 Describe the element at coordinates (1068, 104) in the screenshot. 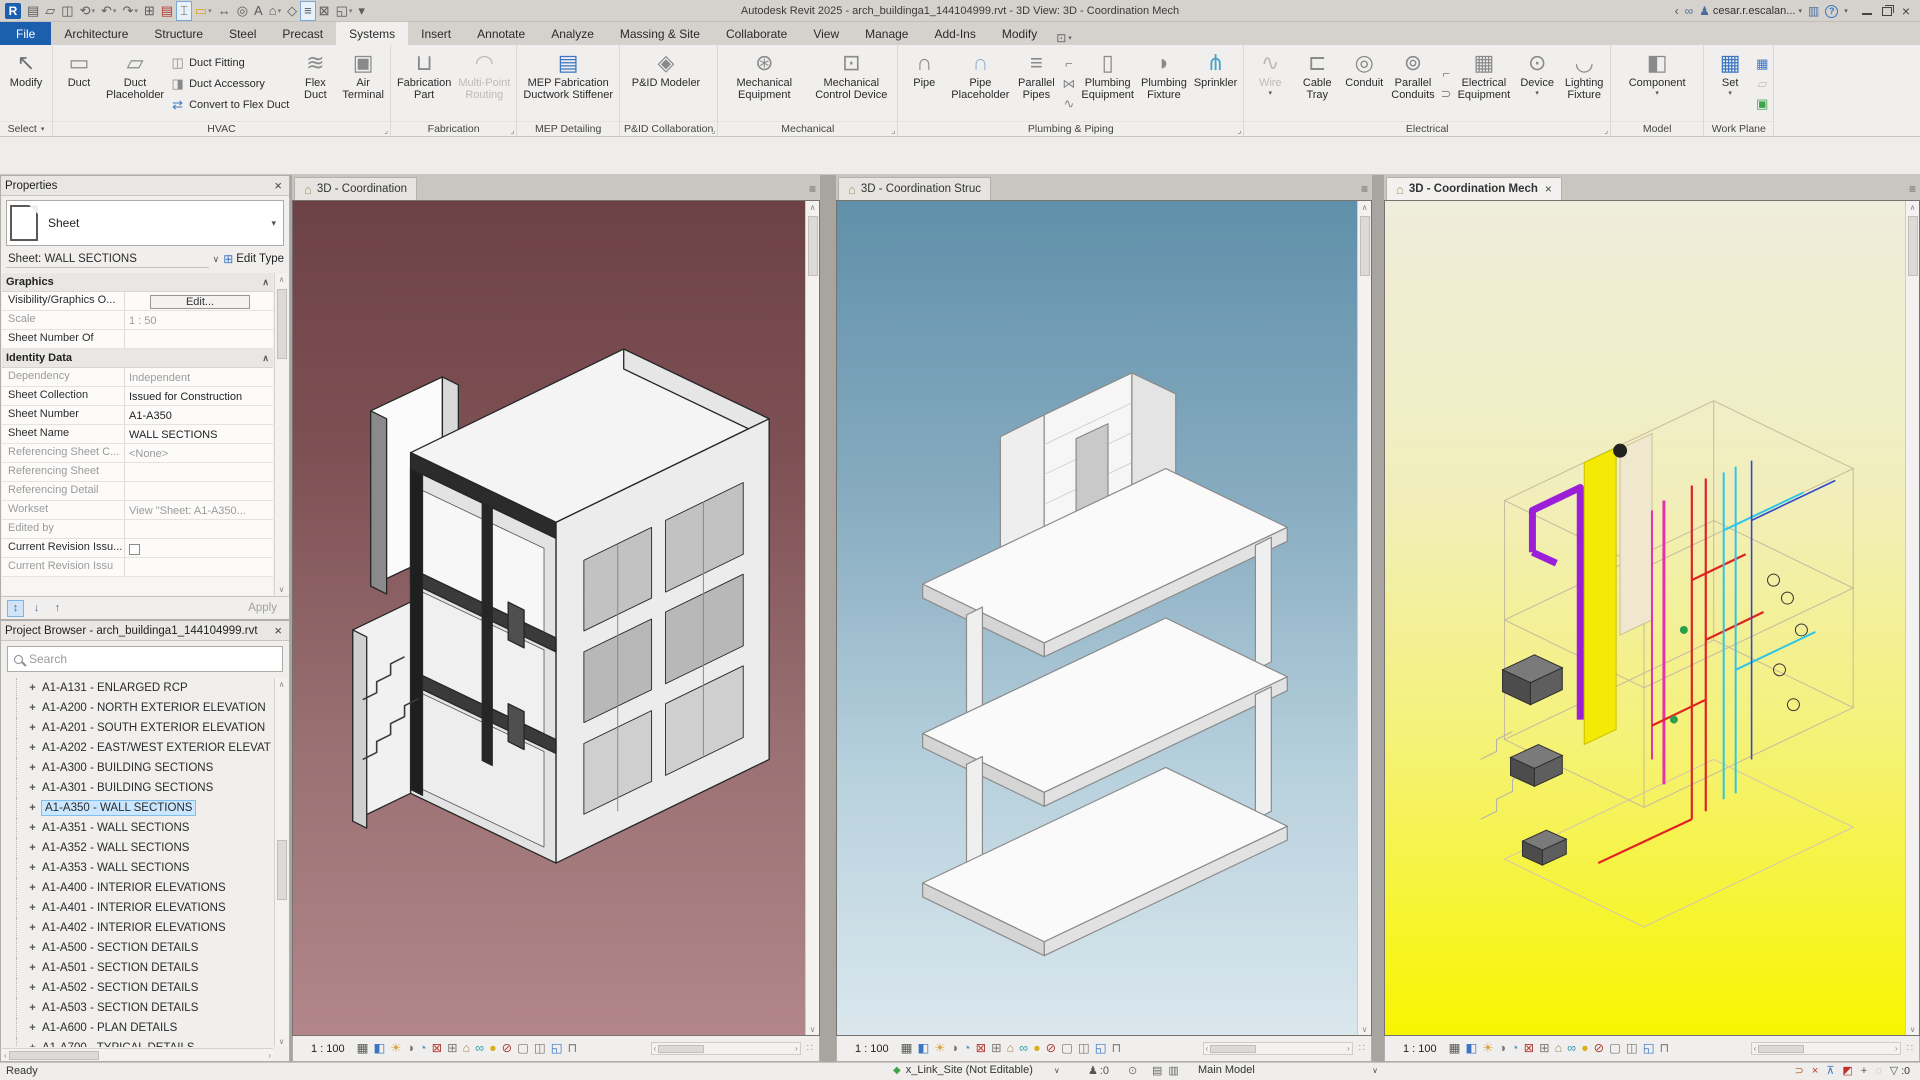

I see `flex-pipe-button: ∿` at that location.